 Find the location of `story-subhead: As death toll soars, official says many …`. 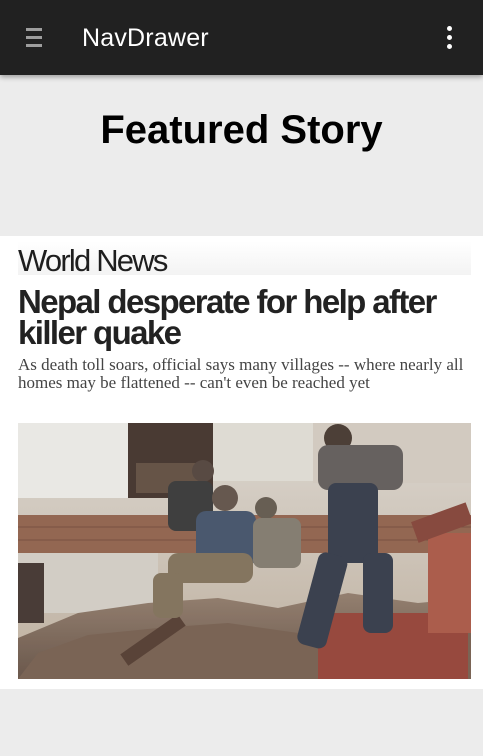

story-subhead: As death toll soars, official says many … is located at coordinates (241, 373).